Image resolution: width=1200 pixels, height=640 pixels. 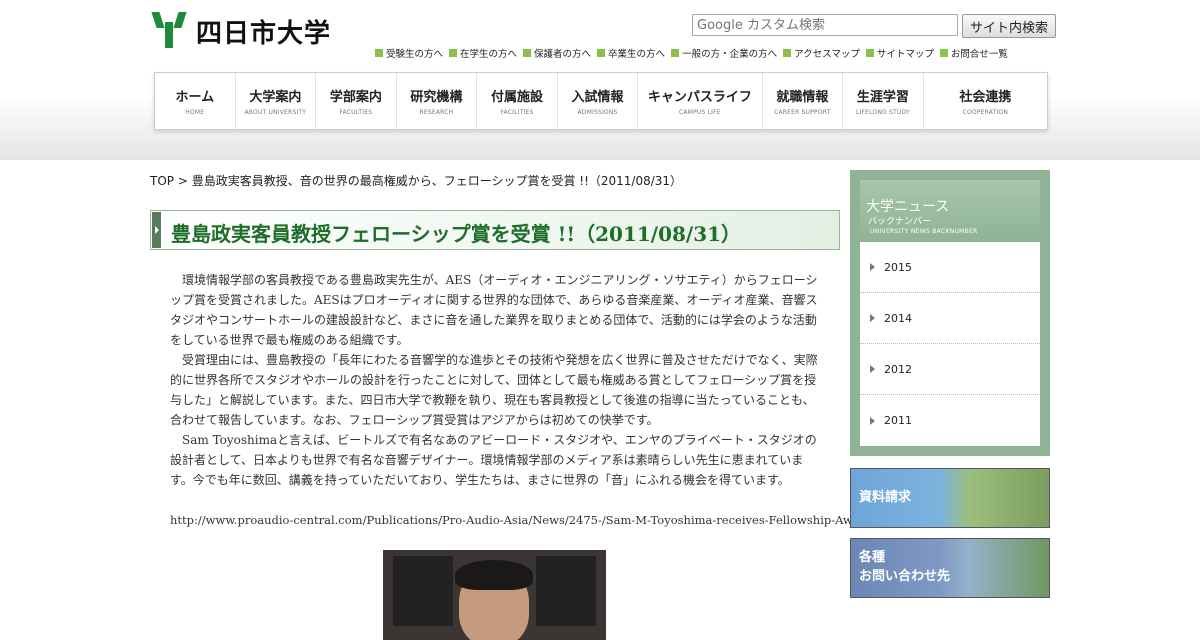 What do you see at coordinates (950, 369) in the screenshot?
I see `year-link-2012: 2012` at bounding box center [950, 369].